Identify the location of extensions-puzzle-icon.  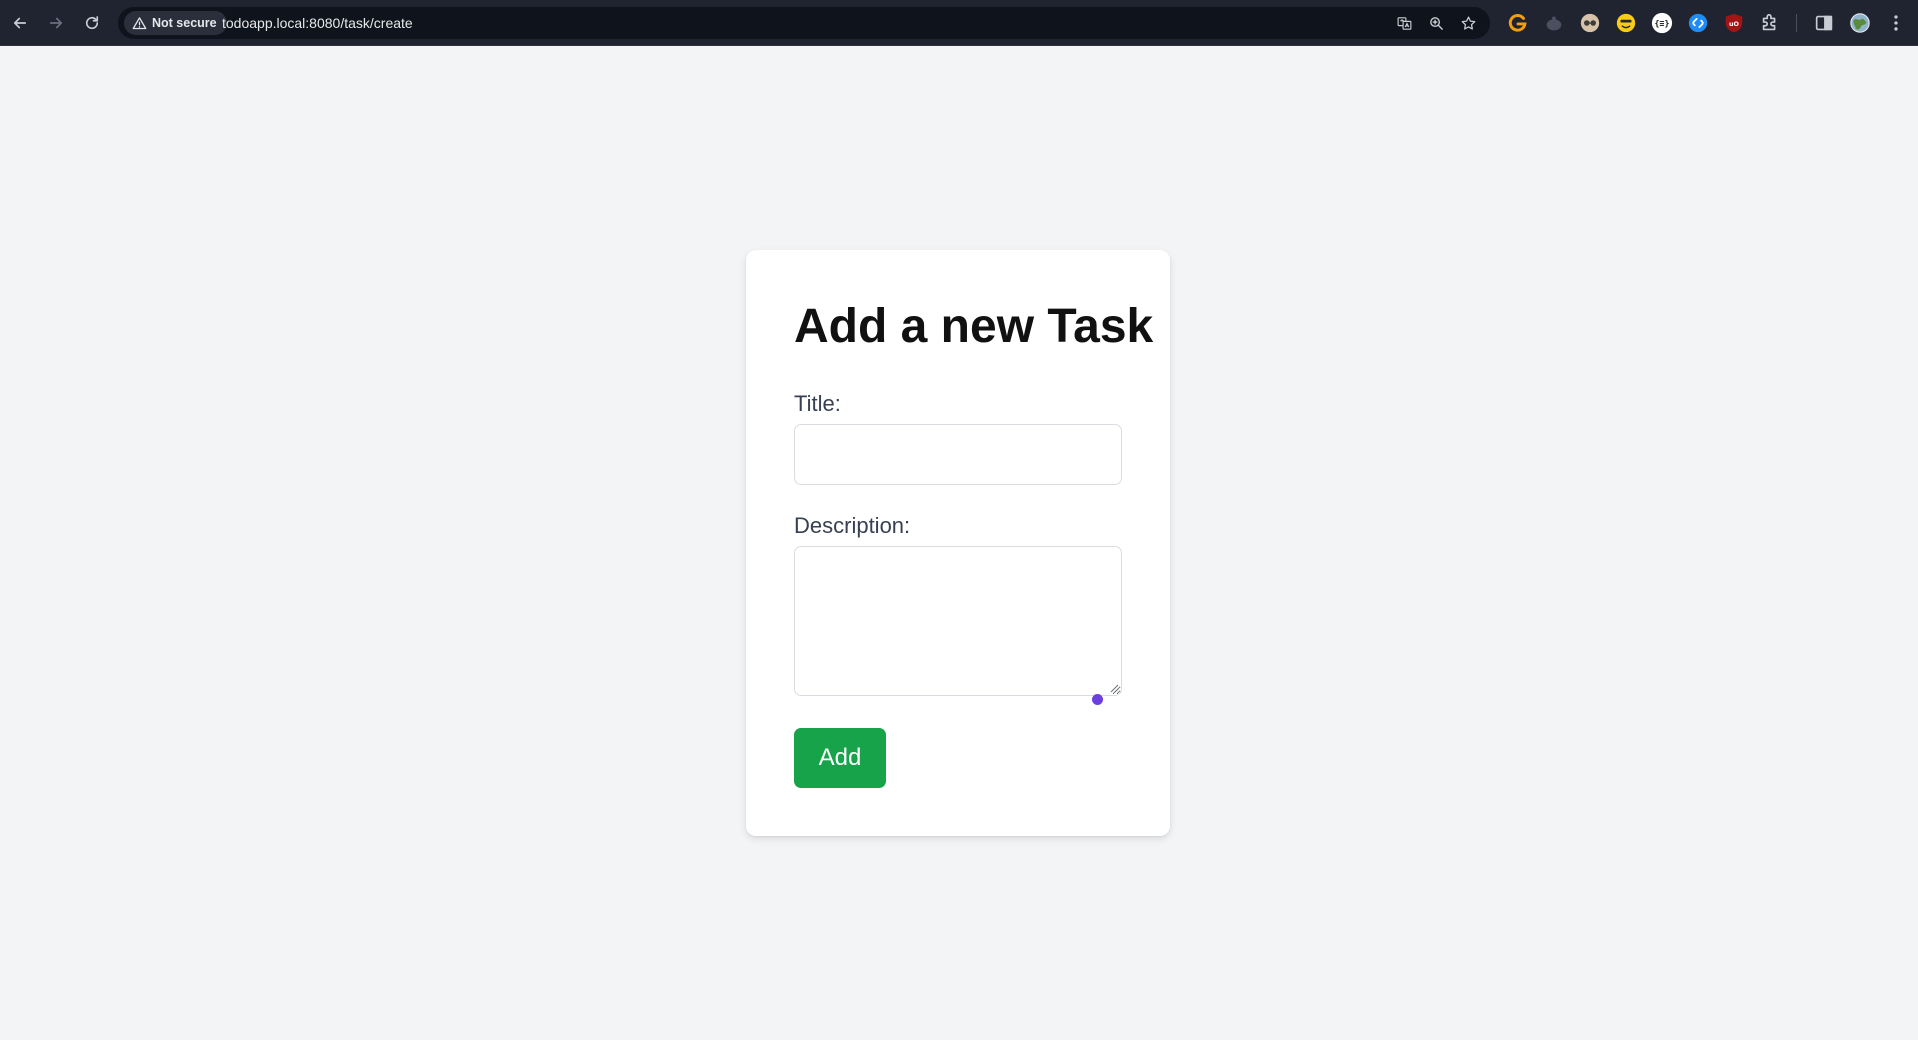
(1769, 22).